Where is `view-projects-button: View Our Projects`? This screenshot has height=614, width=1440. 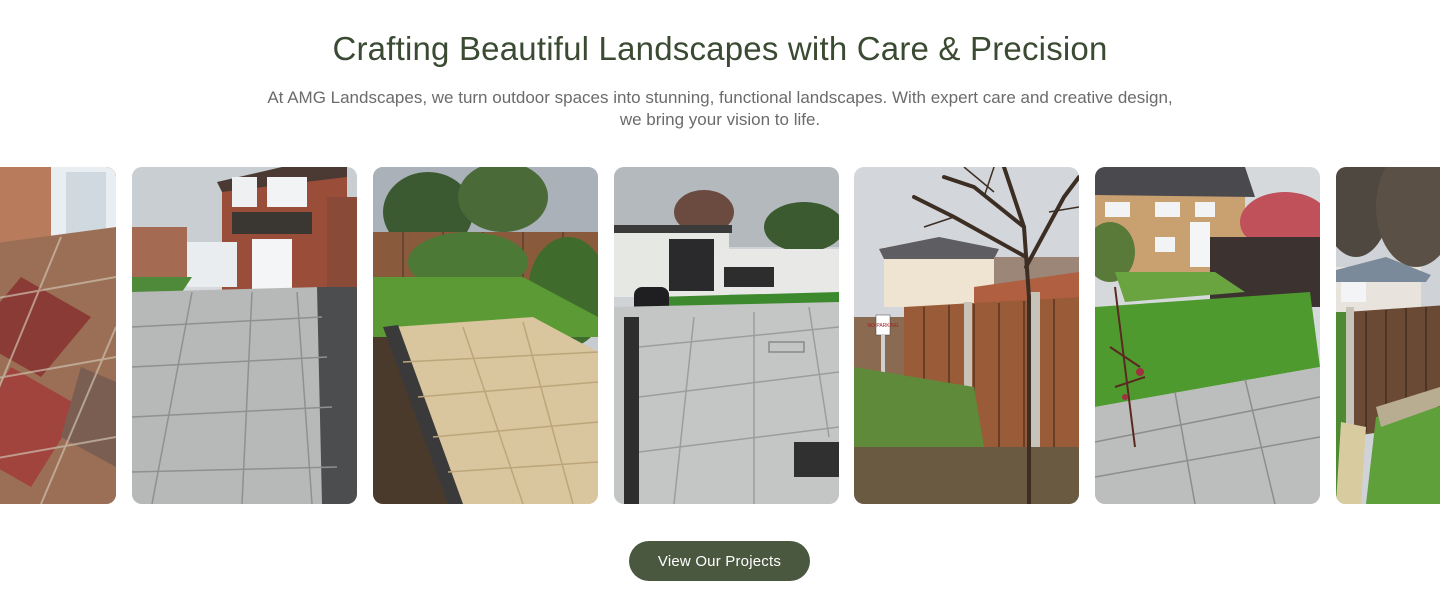
view-projects-button: View Our Projects is located at coordinates (719, 561).